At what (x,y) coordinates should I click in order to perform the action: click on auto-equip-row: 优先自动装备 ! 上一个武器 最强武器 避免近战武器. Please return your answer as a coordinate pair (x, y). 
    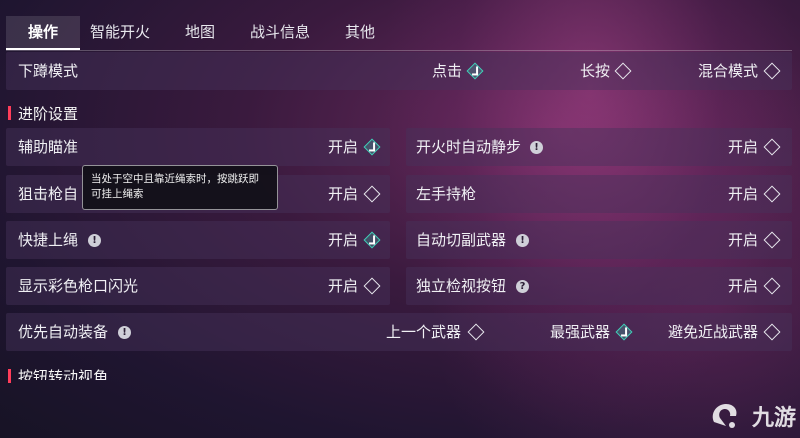
    Looking at the image, I should click on (399, 332).